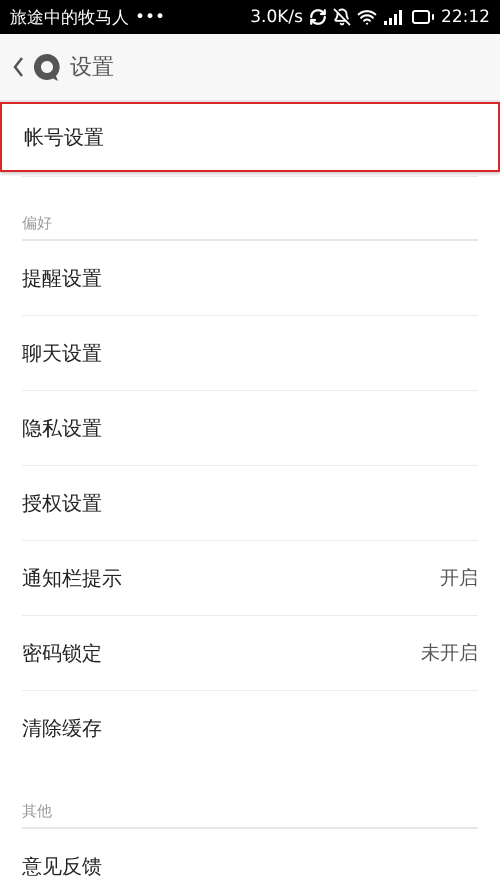 The image size is (500, 889). I want to click on network-speed: 3.0K/s, so click(276, 17).